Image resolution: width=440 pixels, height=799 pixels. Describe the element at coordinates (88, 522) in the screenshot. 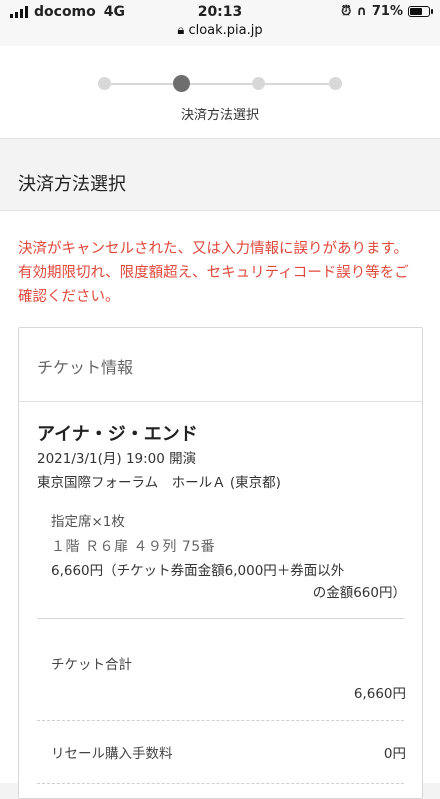

I see `seat-type: 指定席×1枚` at that location.